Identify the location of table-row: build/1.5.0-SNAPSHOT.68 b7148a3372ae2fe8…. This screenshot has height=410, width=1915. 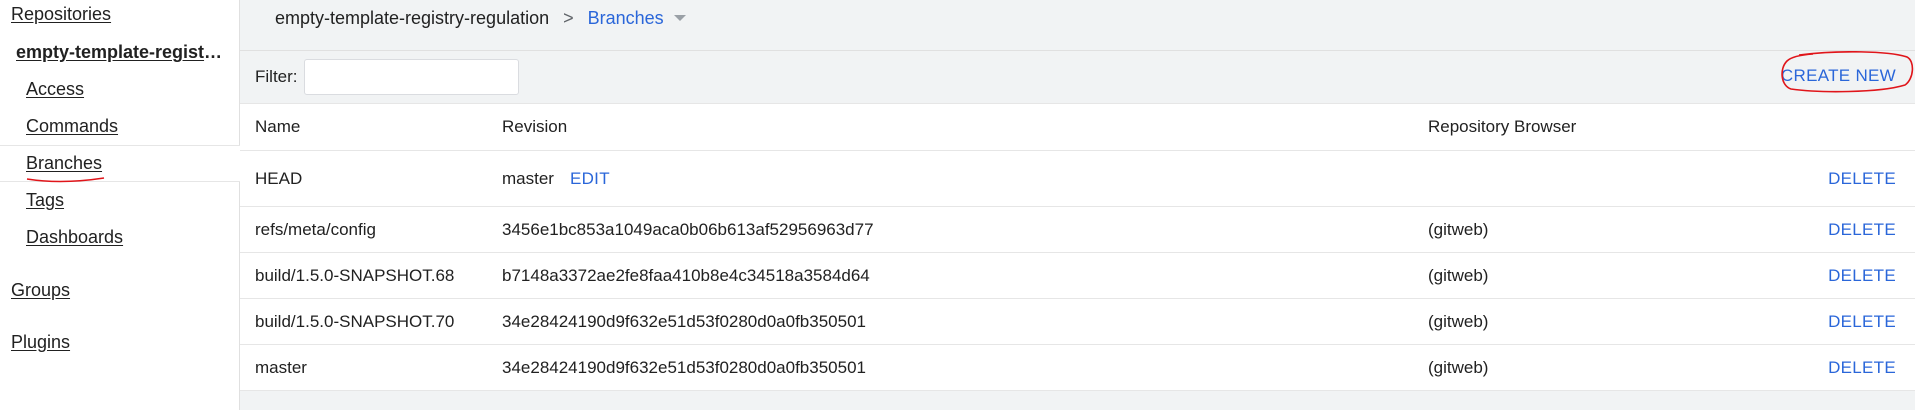
(1077, 276).